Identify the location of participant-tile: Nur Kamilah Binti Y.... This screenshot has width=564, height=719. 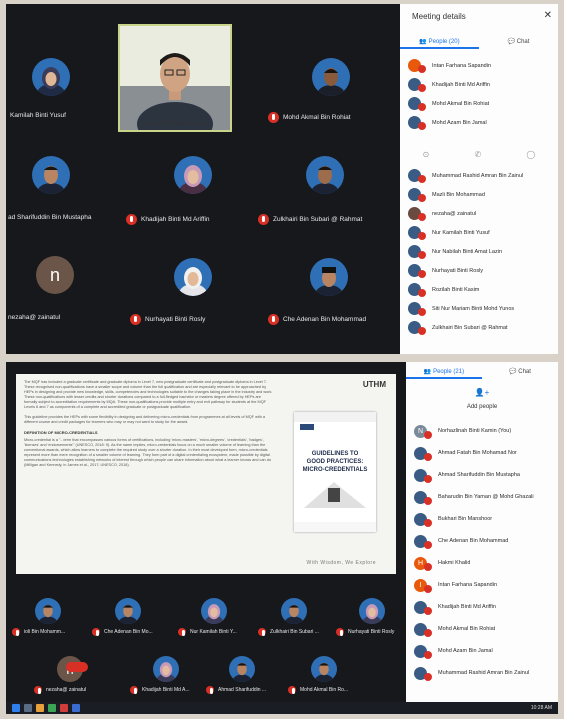
(214, 624).